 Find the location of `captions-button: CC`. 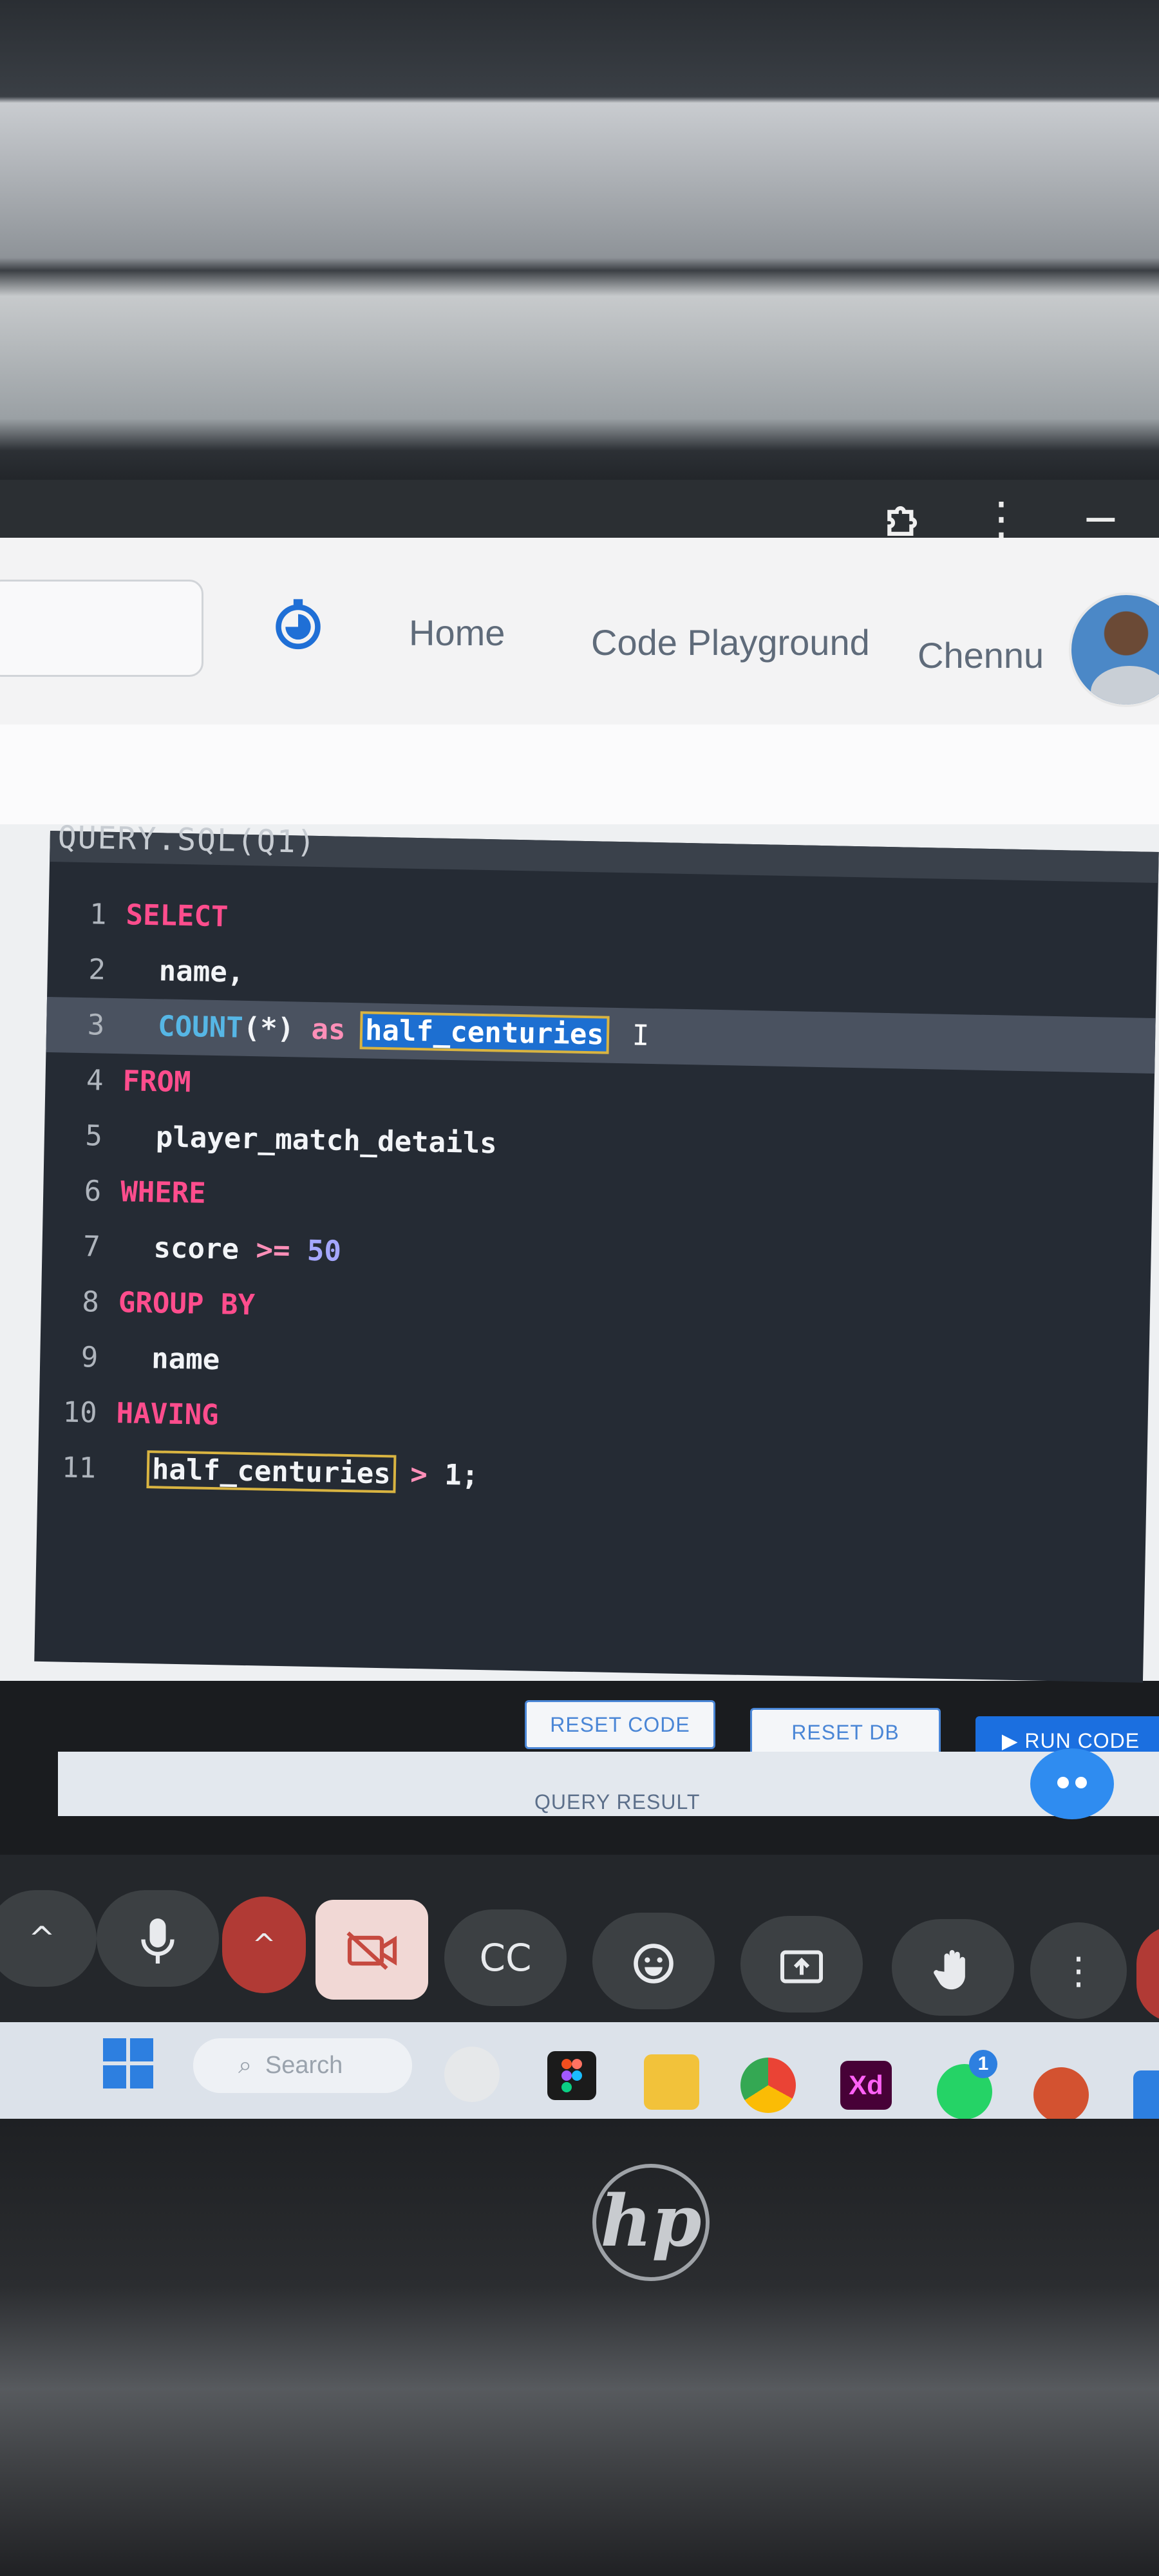

captions-button: CC is located at coordinates (505, 1958).